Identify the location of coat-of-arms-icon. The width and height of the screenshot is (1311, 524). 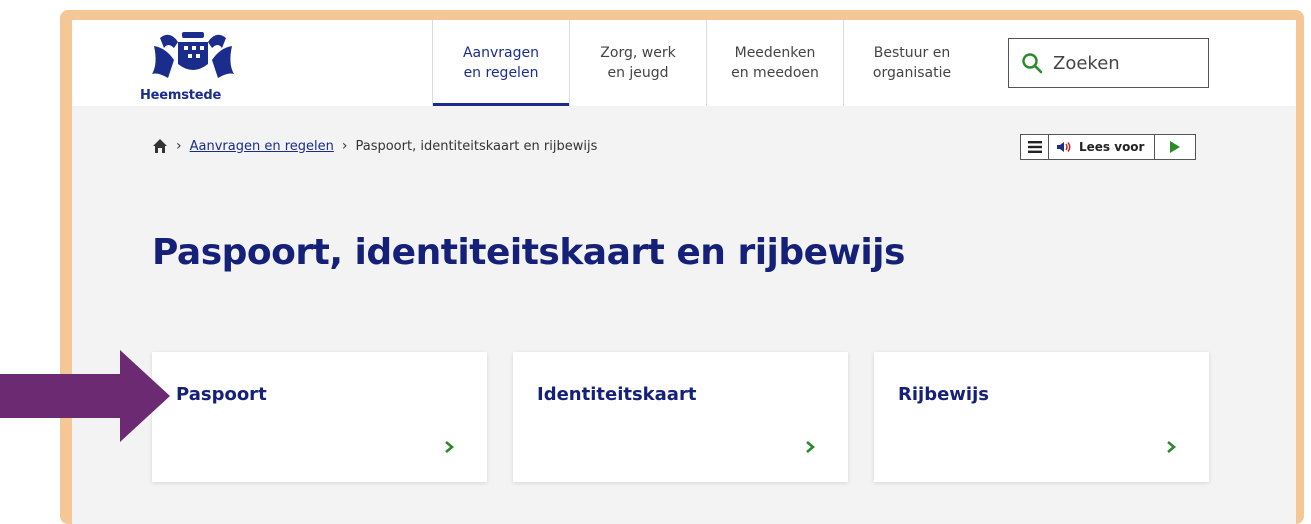
(193, 55).